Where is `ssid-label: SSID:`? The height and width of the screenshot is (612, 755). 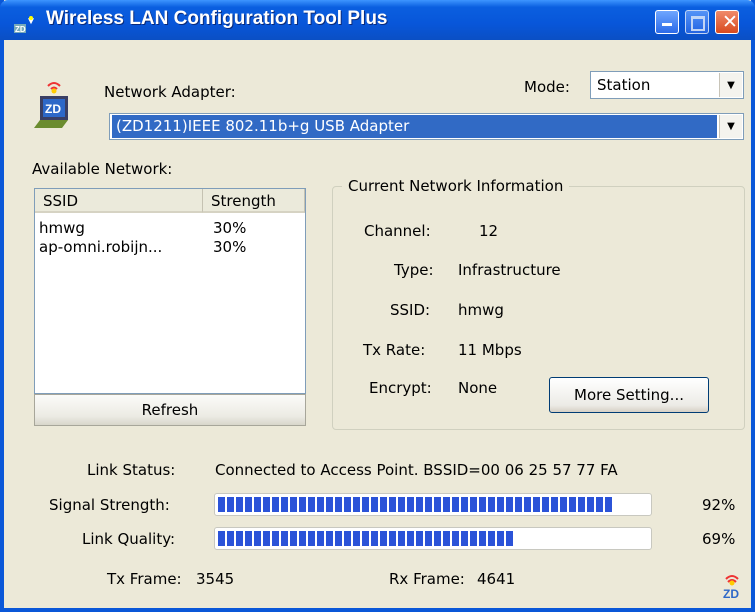 ssid-label: SSID: is located at coordinates (410, 310).